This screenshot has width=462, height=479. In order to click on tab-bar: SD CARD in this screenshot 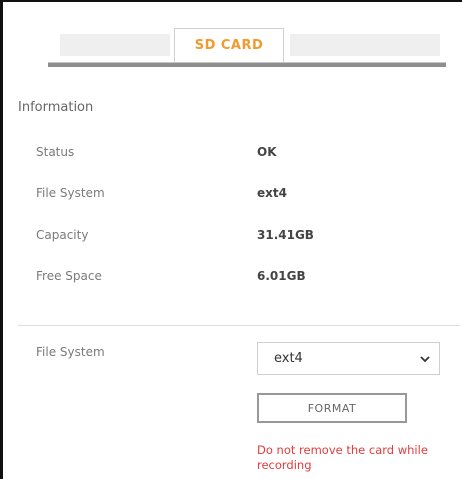, I will do `click(247, 48)`.